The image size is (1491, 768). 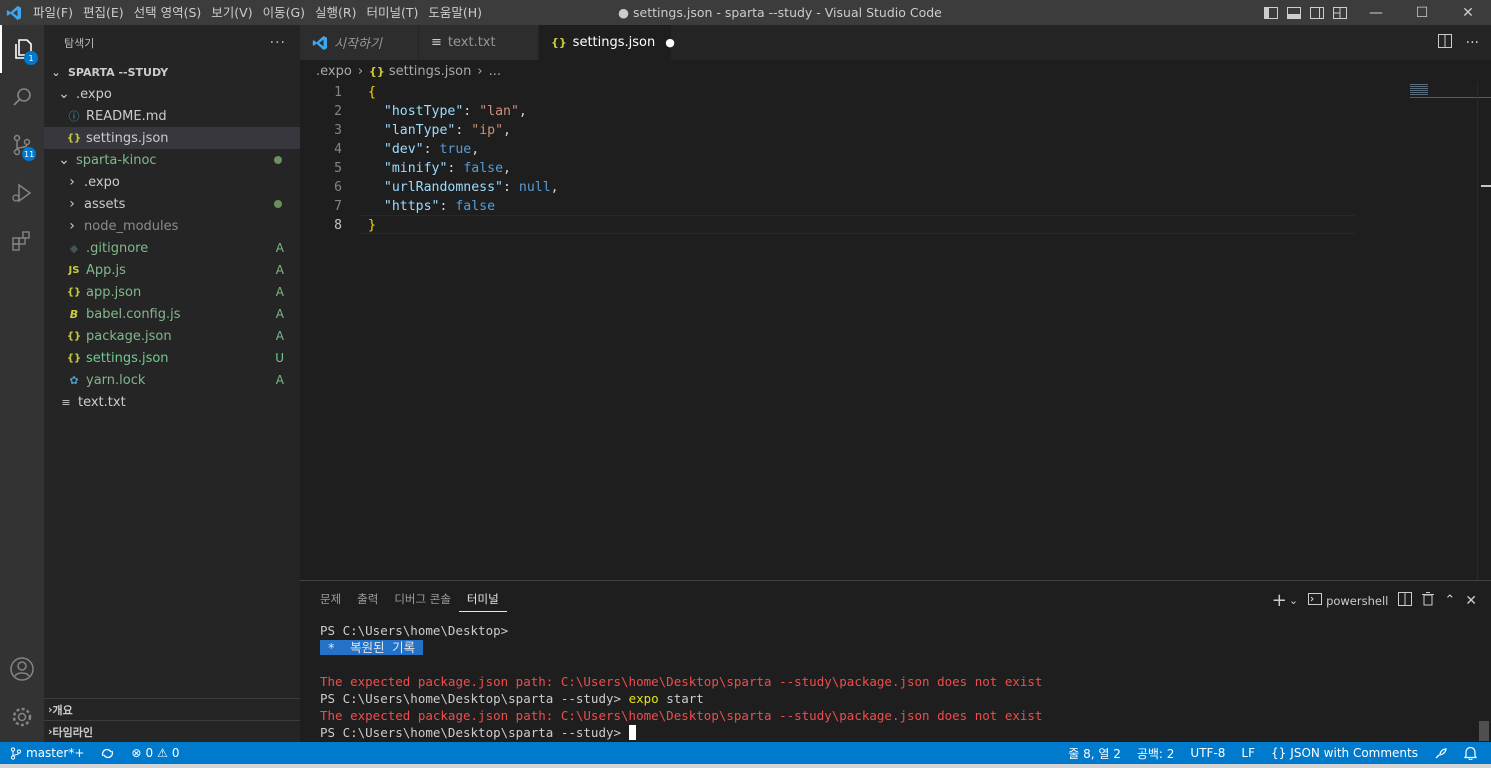 I want to click on terminal-args: start, so click(x=681, y=698).